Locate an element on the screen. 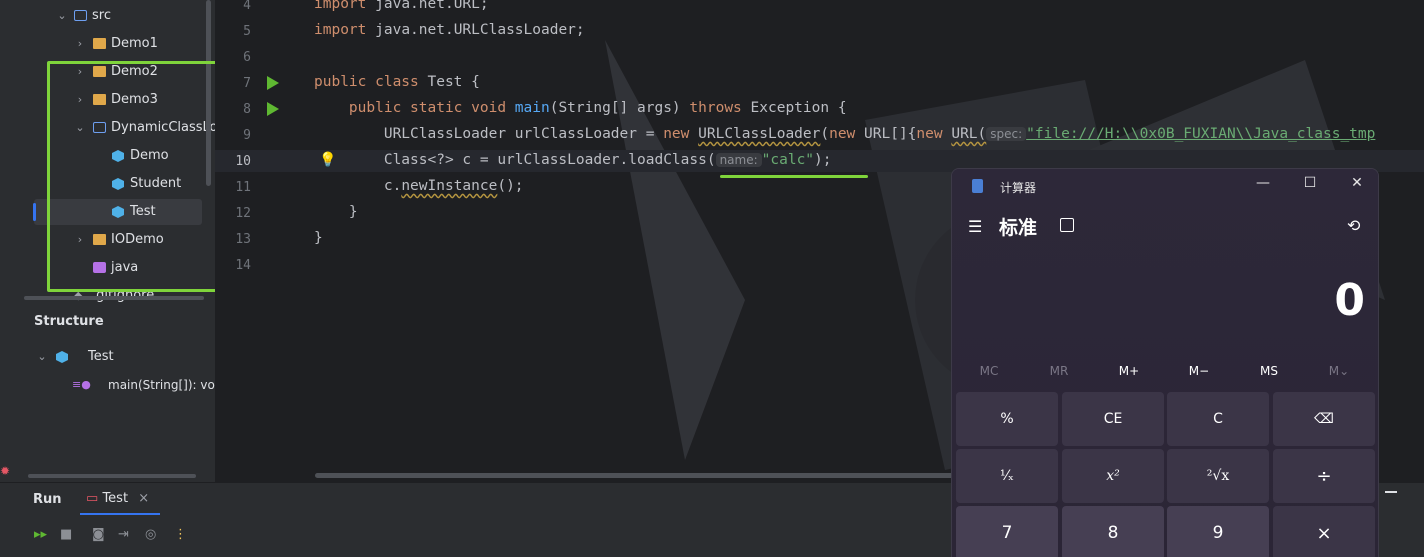 This screenshot has width=1424, height=557. line-number: 13 is located at coordinates (243, 239).